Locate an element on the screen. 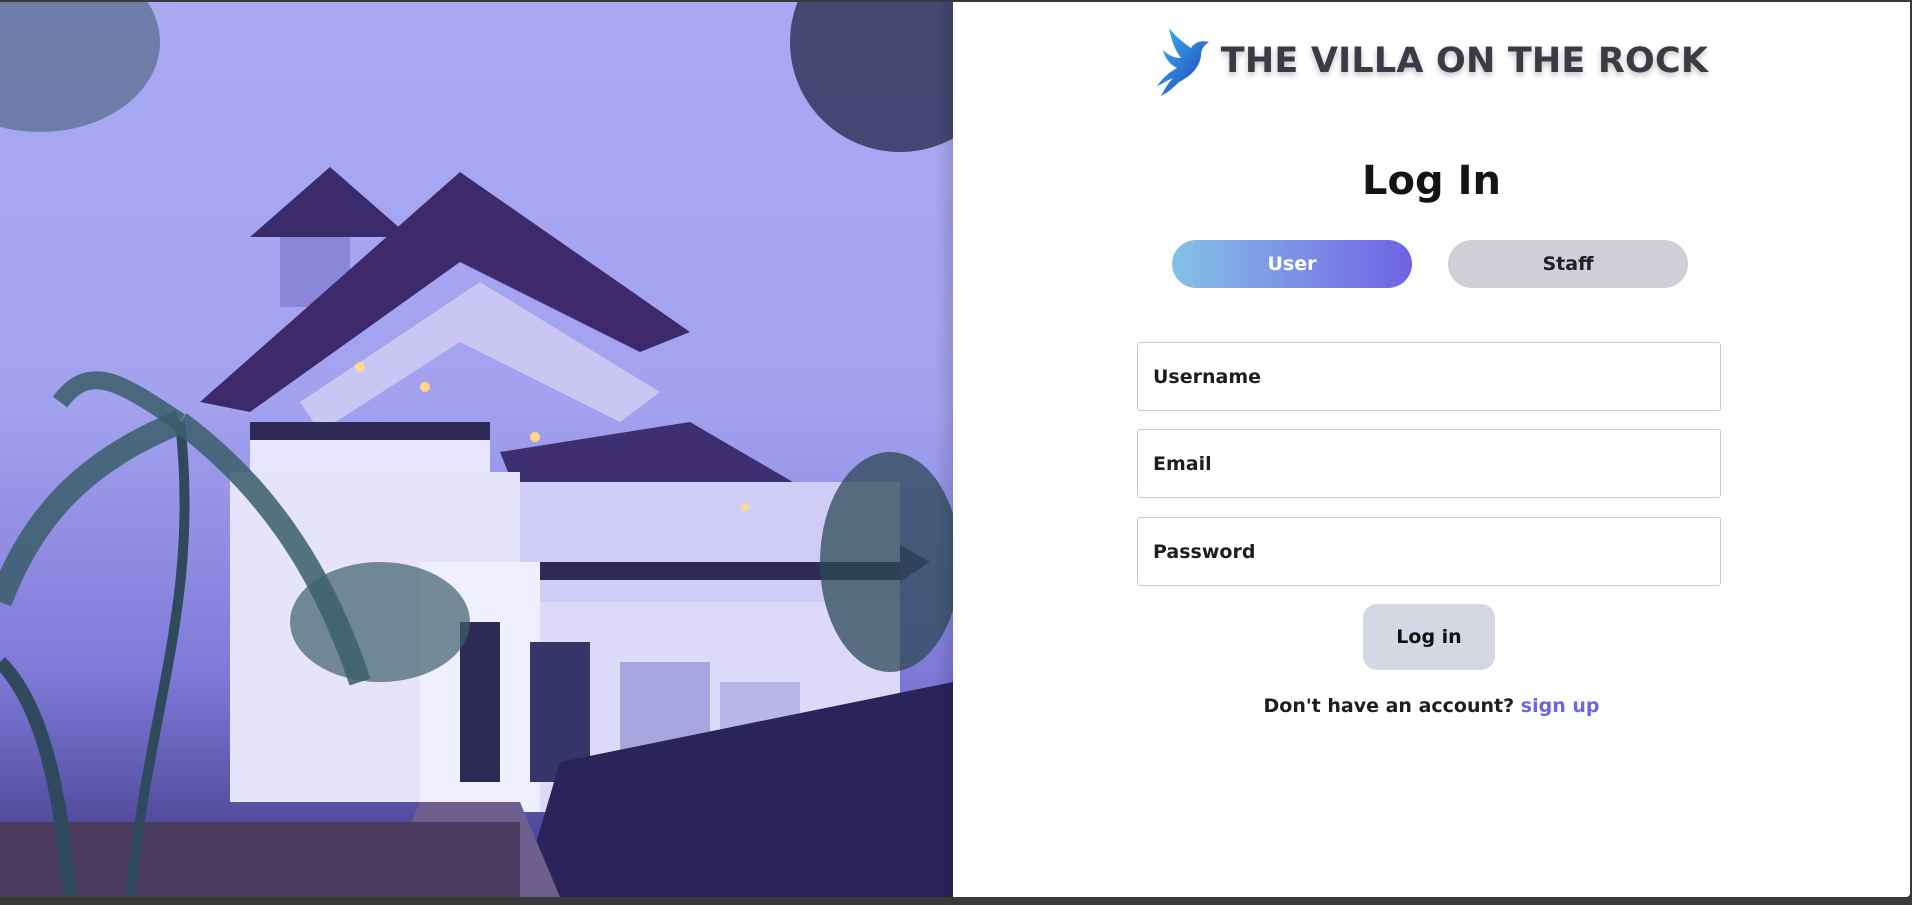  signup-prompt-line: Don't have an account? sign up is located at coordinates (1431, 706).